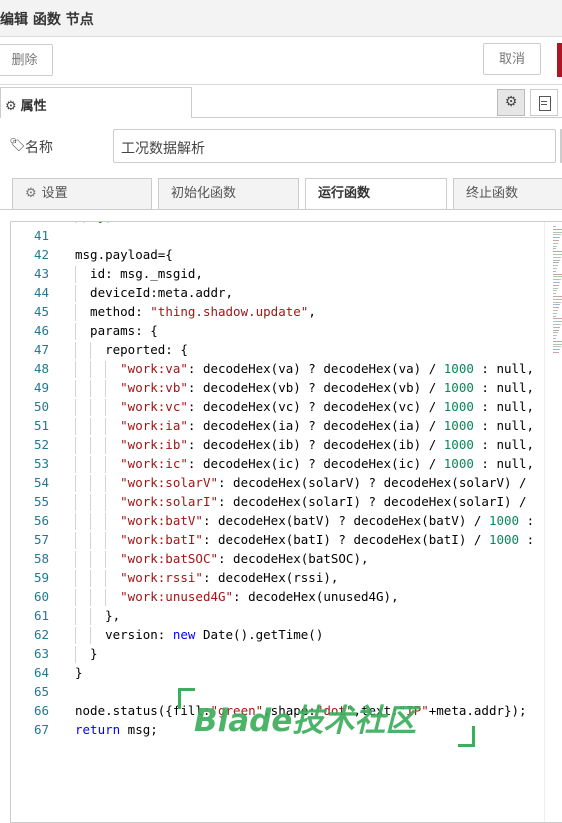 The image size is (562, 823). Describe the element at coordinates (278, 235) in the screenshot. I see `code-line: 41` at that location.